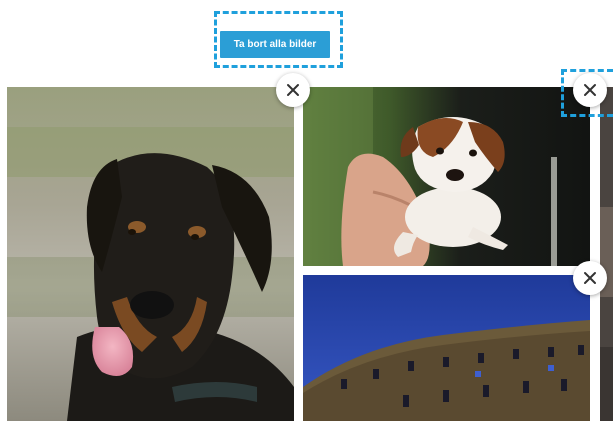 This screenshot has width=613, height=421. I want to click on remove-all-images-button: Ta bort alla bilder, so click(275, 44).